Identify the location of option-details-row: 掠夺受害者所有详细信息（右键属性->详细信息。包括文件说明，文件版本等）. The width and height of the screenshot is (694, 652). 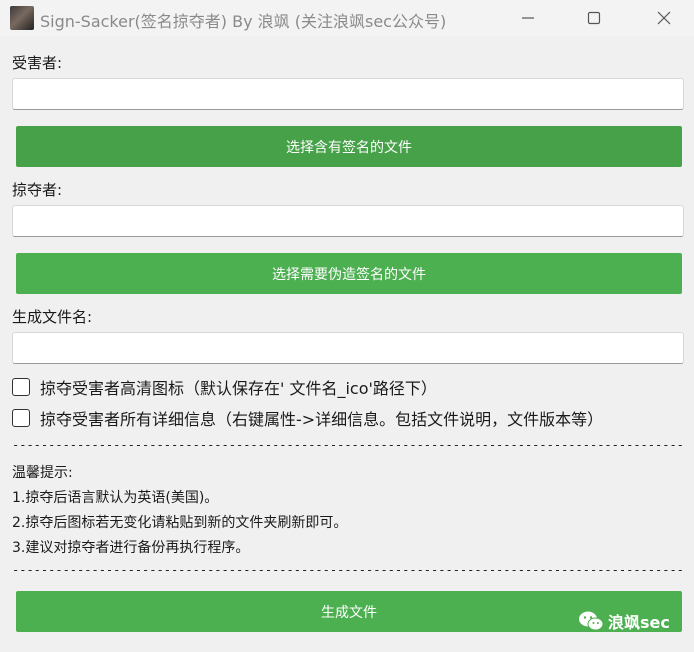
(307, 418).